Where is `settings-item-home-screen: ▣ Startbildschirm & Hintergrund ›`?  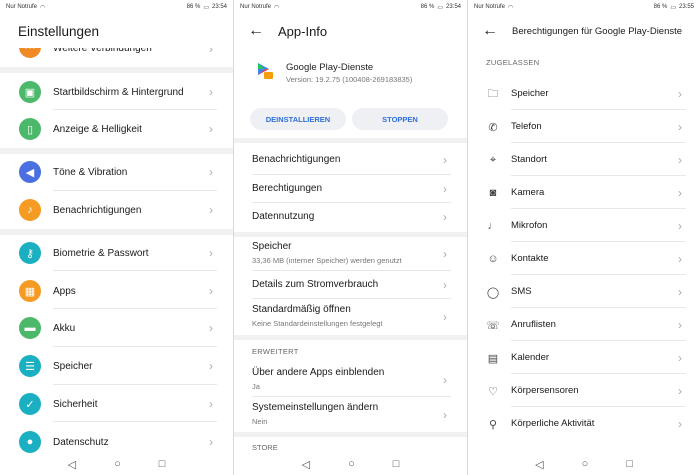
settings-item-home-screen: ▣ Startbildschirm & Hintergrund › is located at coordinates (116, 92).